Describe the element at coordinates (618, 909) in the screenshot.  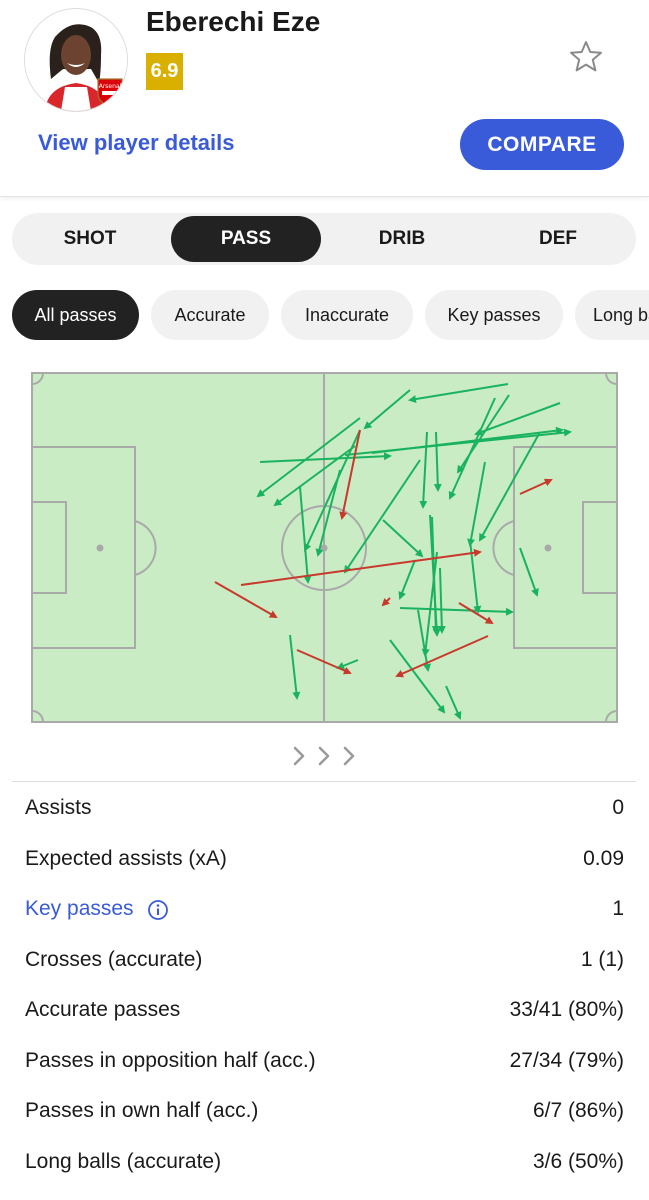
I see `stat-value: 1` at that location.